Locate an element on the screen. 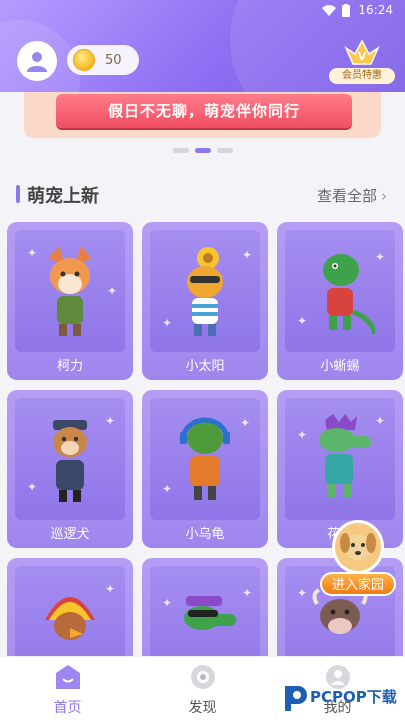 Image resolution: width=405 pixels, height=720 pixels. section-accent-bar is located at coordinates (18, 194).